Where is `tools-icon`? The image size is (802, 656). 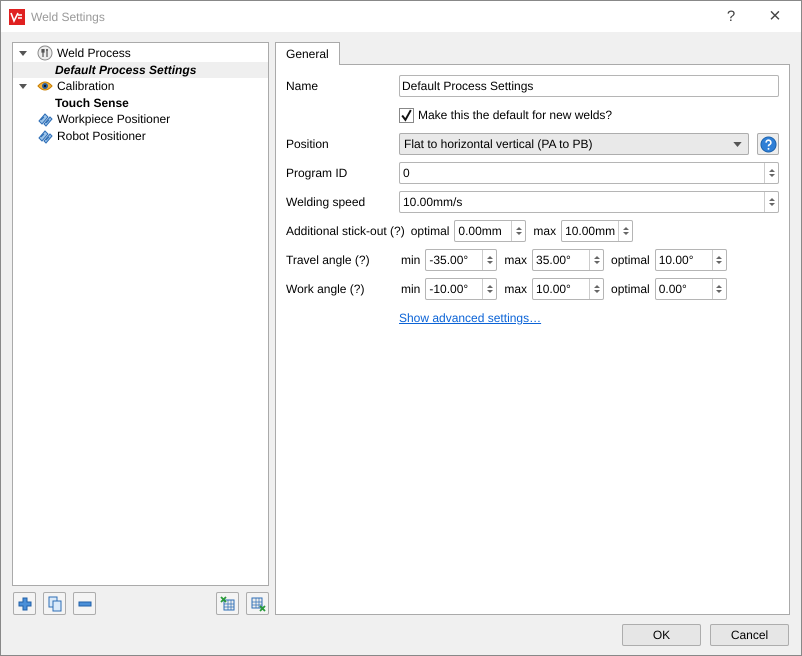 tools-icon is located at coordinates (45, 53).